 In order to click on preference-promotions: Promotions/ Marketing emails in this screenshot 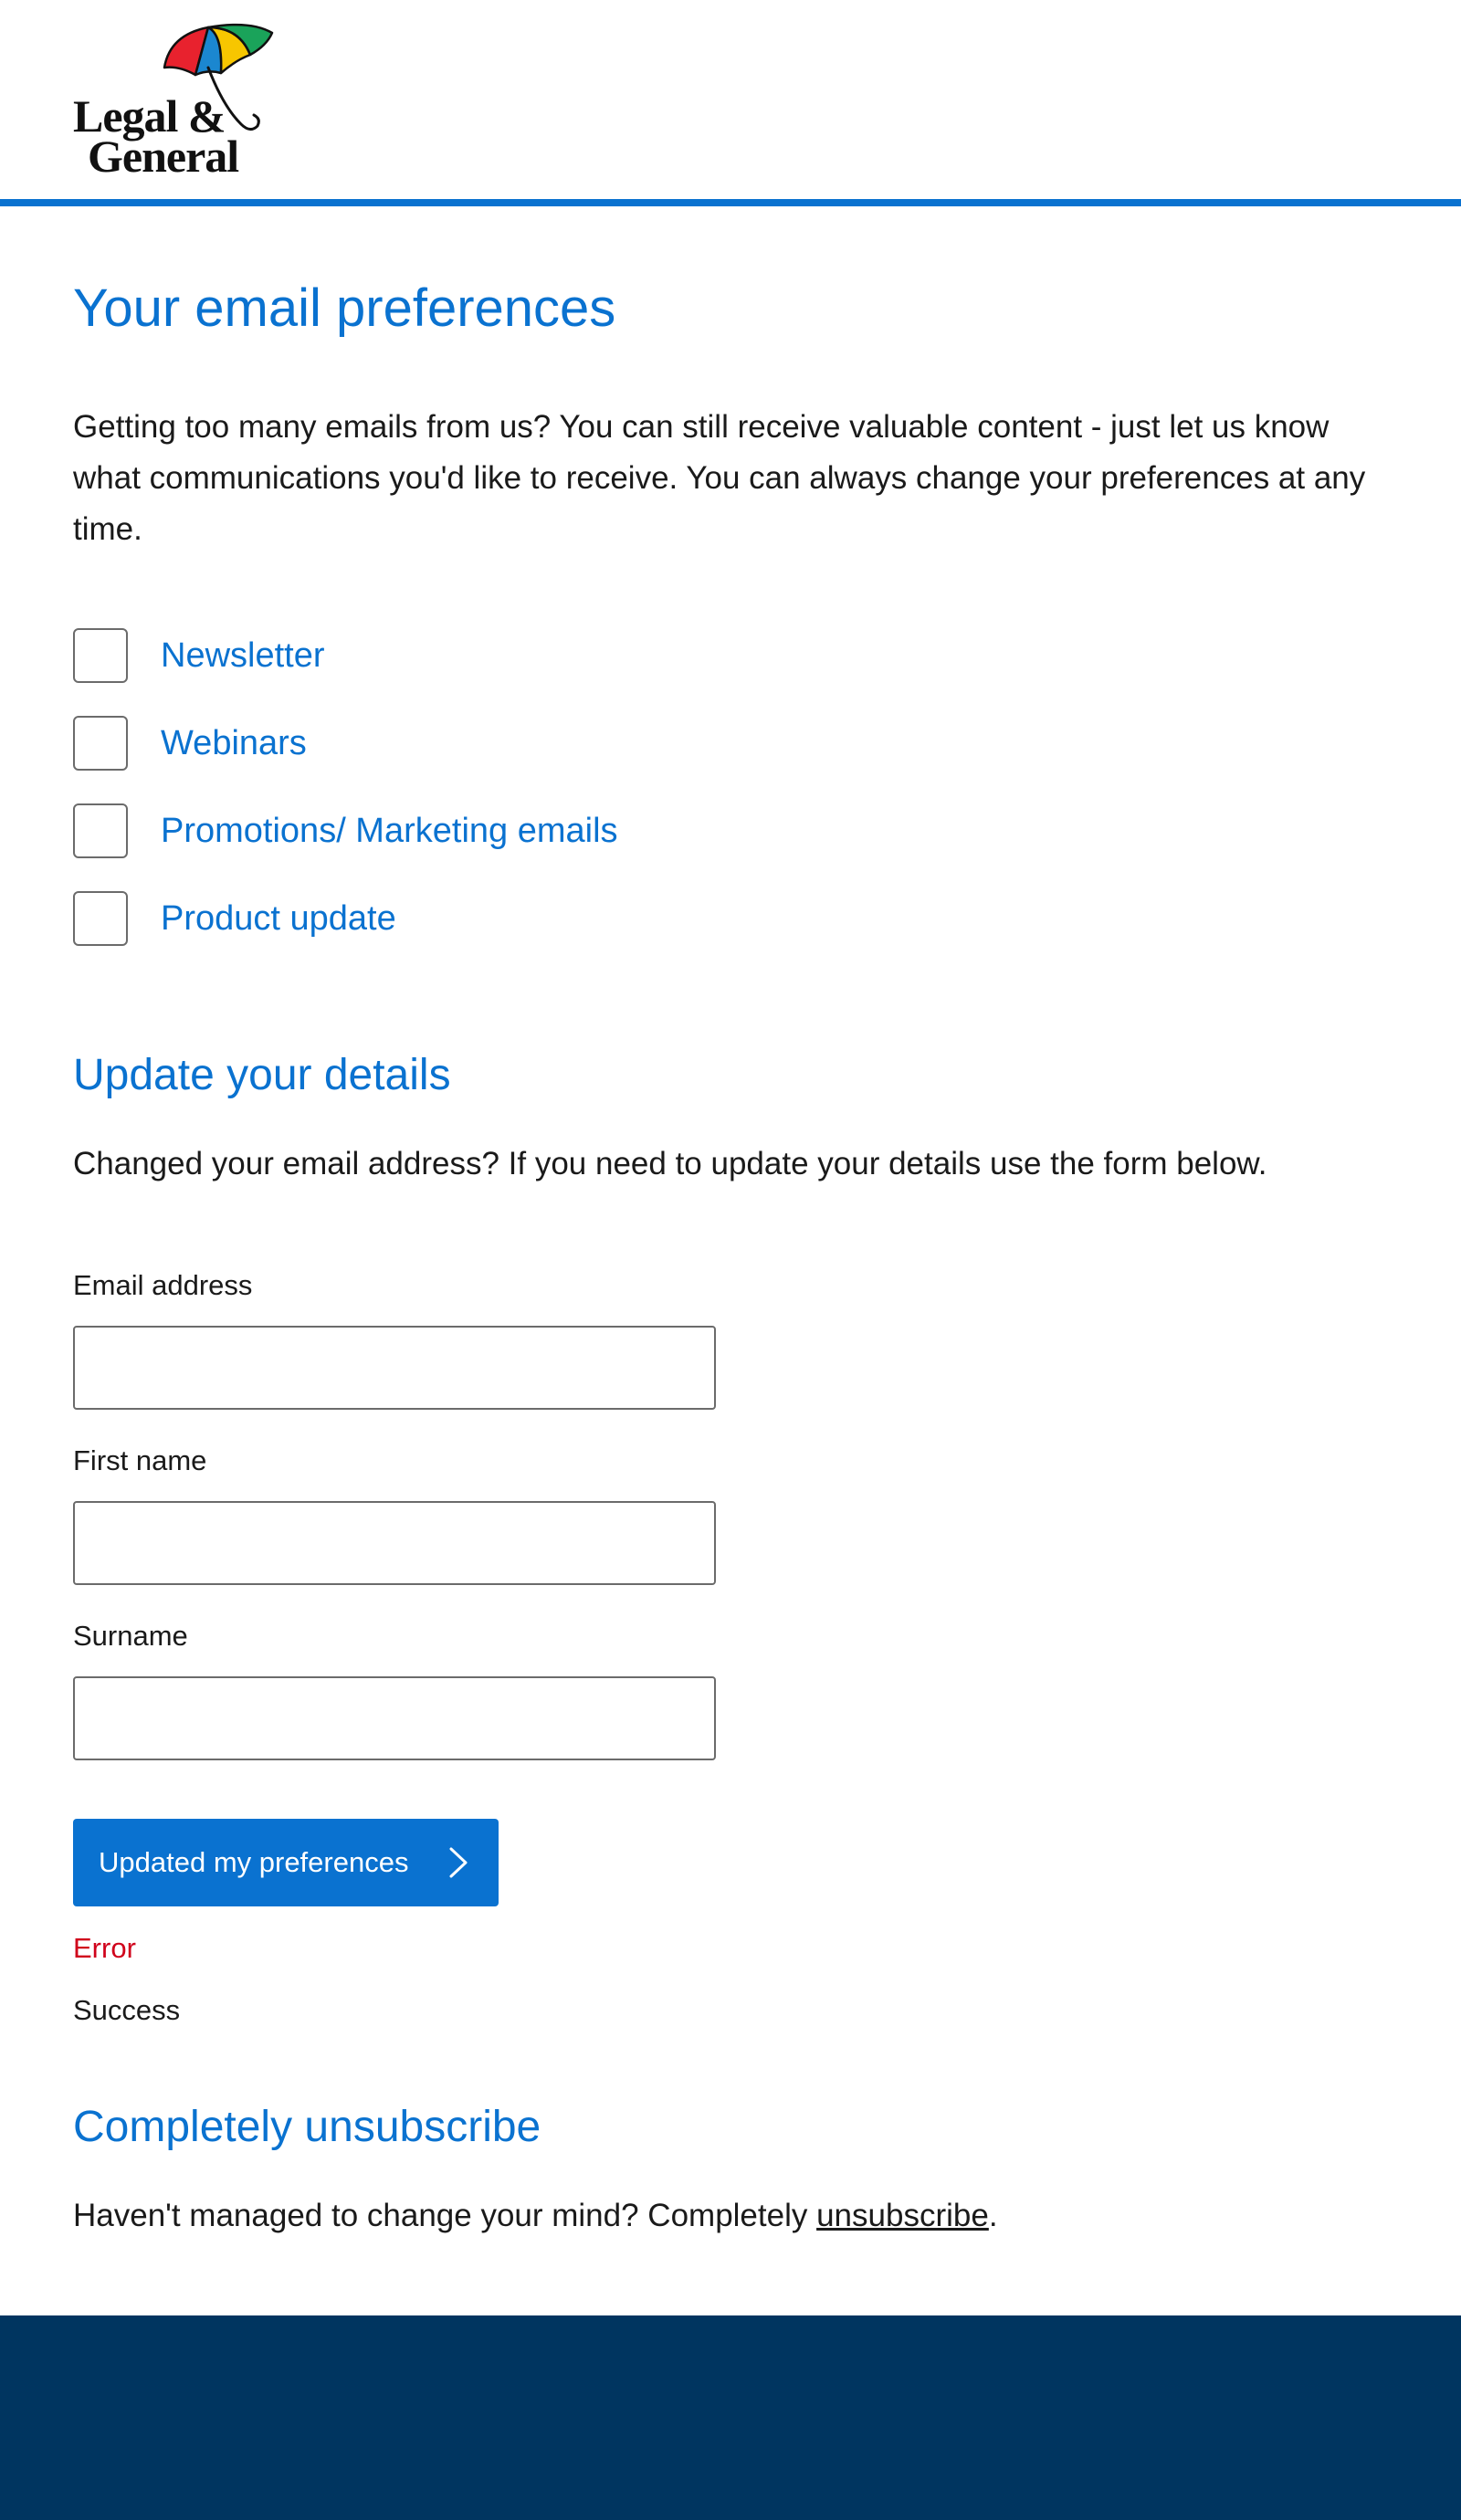, I will do `click(529, 832)`.